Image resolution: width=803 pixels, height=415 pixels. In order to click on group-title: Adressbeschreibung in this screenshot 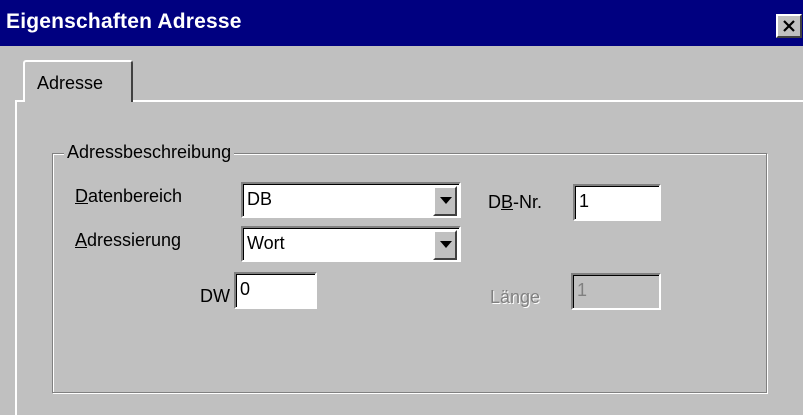, I will do `click(149, 152)`.